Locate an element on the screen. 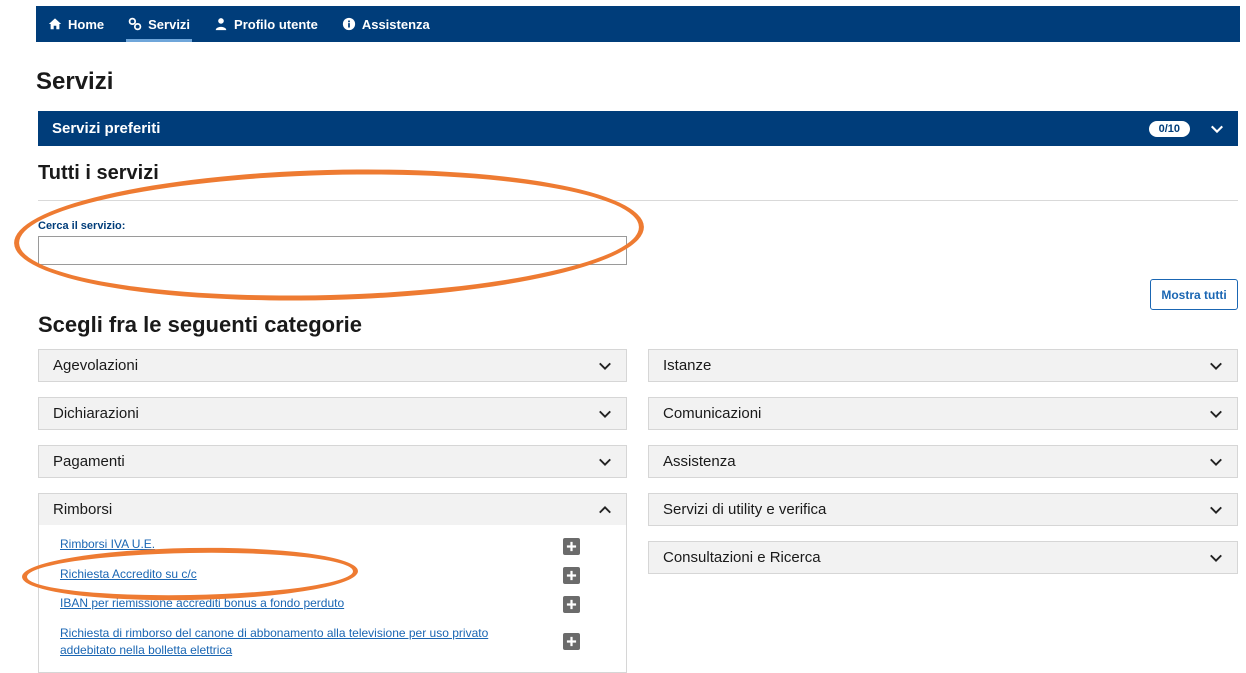  search-input is located at coordinates (332, 250).